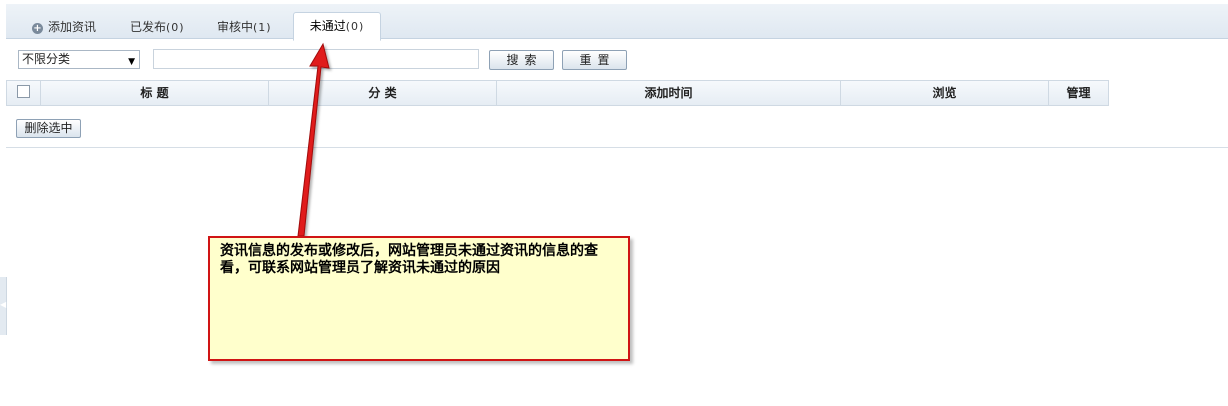  What do you see at coordinates (355, 26) in the screenshot?
I see `tab-not-approved-count: (0)` at bounding box center [355, 26].